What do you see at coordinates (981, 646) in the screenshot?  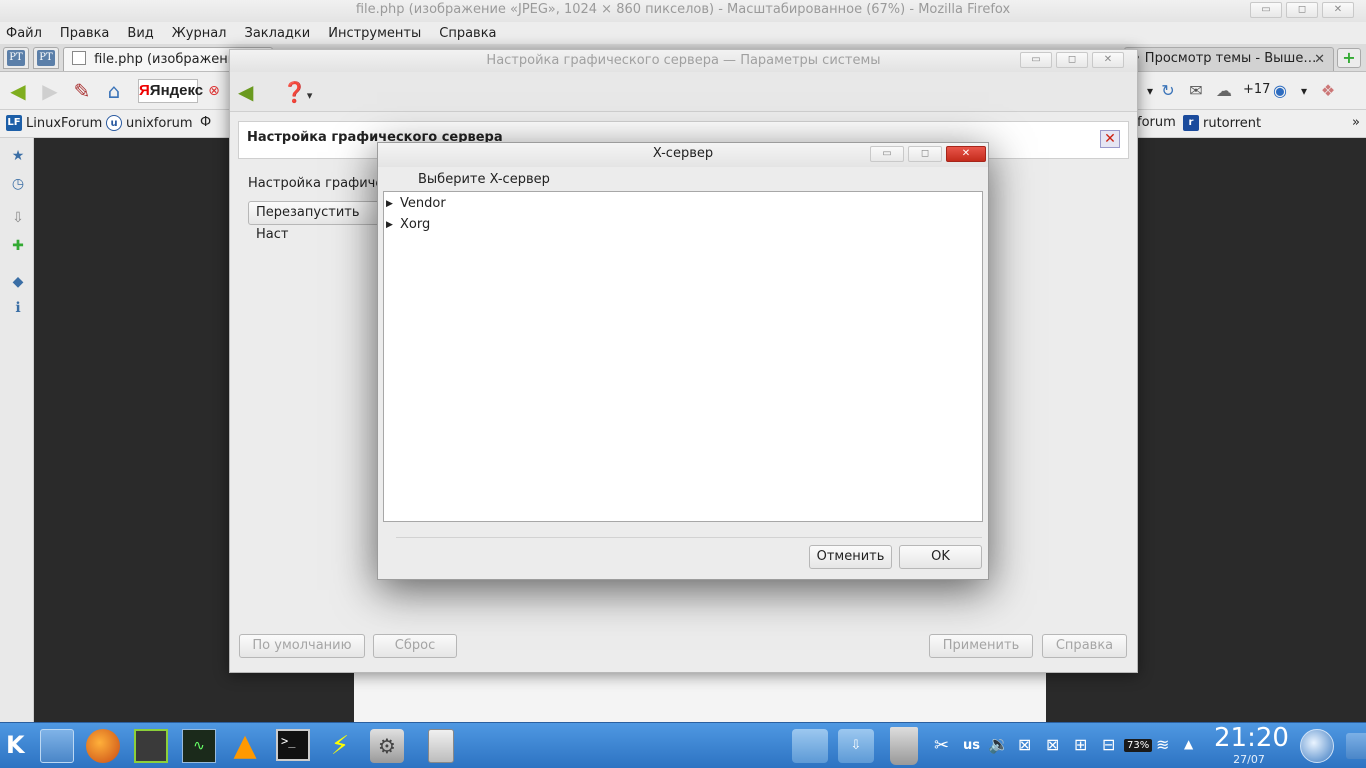 I see `apply-button: Применить` at bounding box center [981, 646].